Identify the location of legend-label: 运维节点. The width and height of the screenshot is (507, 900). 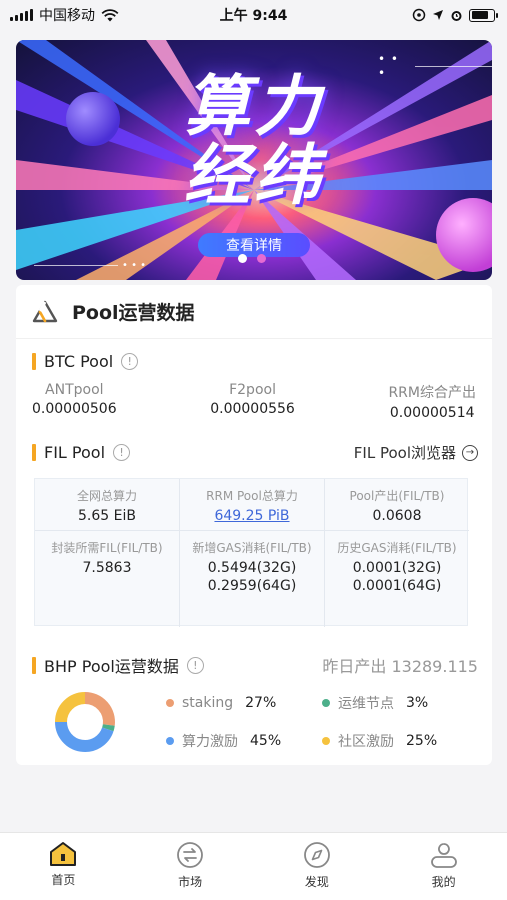
(366, 704).